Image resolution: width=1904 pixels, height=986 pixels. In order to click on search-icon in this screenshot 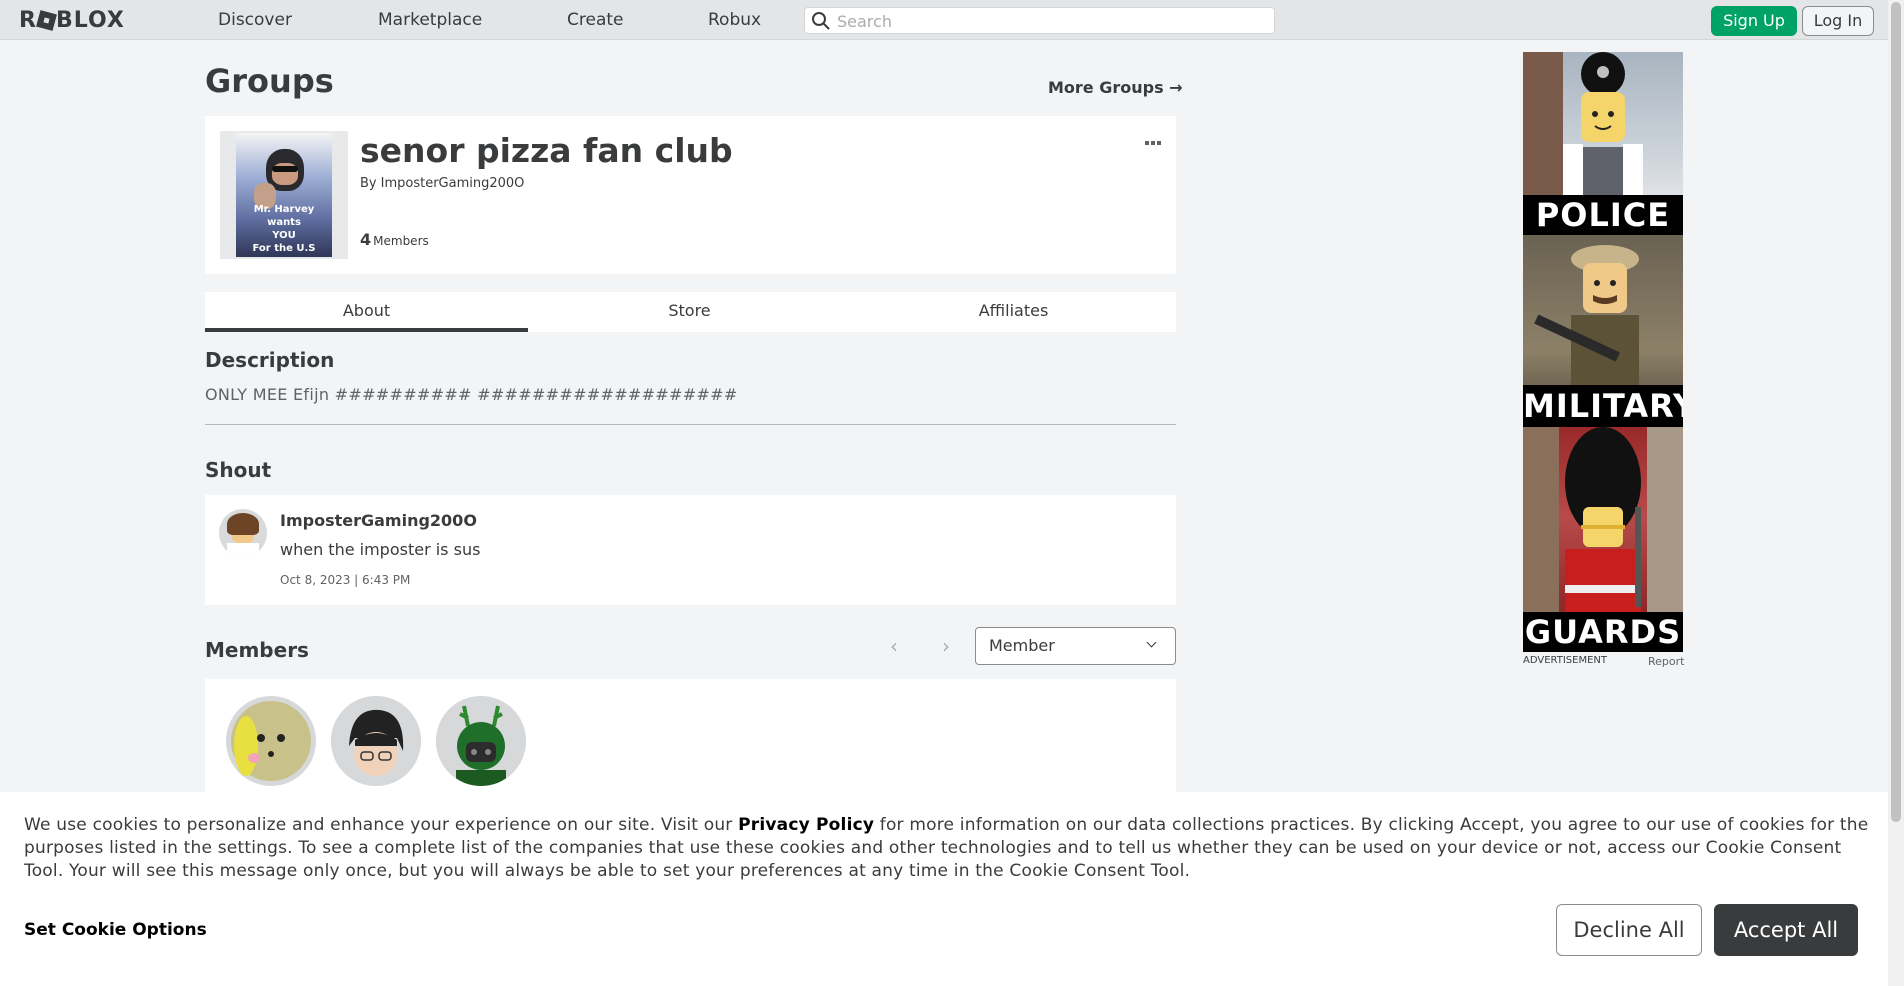, I will do `click(821, 21)`.